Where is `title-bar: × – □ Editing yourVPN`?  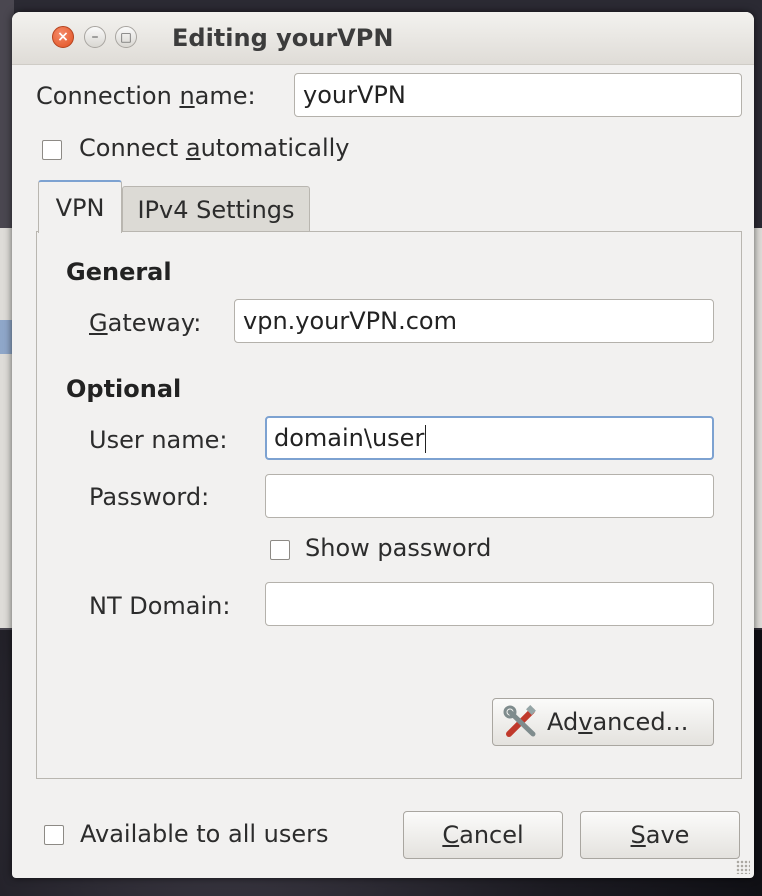
title-bar: × – □ Editing yourVPN is located at coordinates (383, 38).